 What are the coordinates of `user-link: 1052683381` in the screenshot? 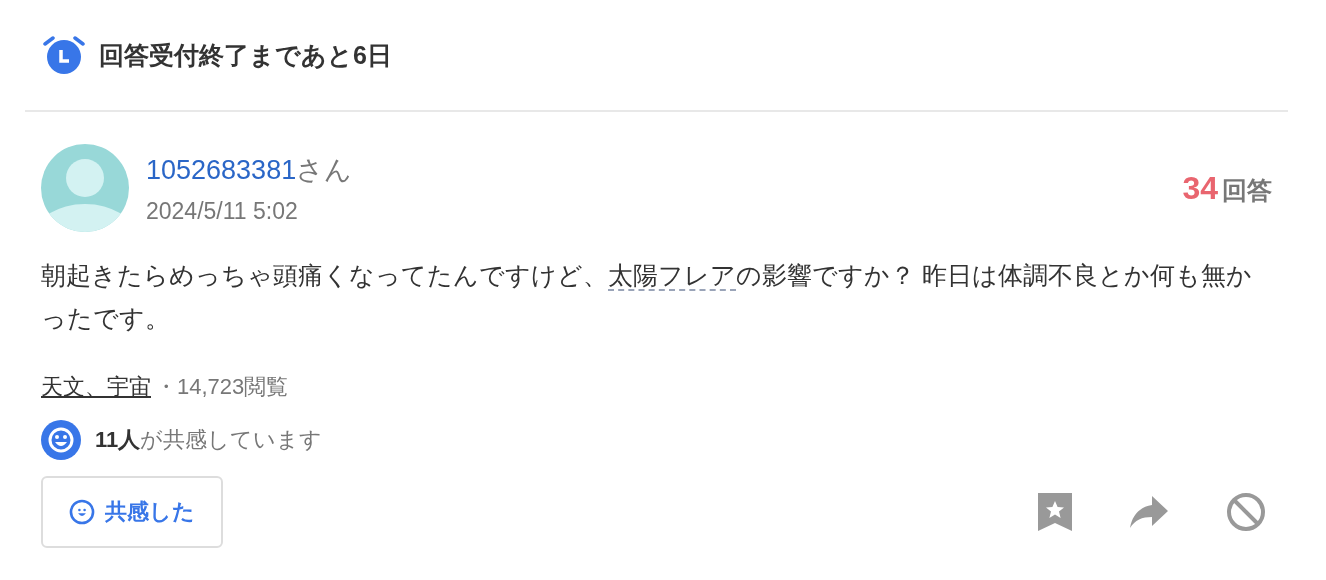 It's located at (221, 170).